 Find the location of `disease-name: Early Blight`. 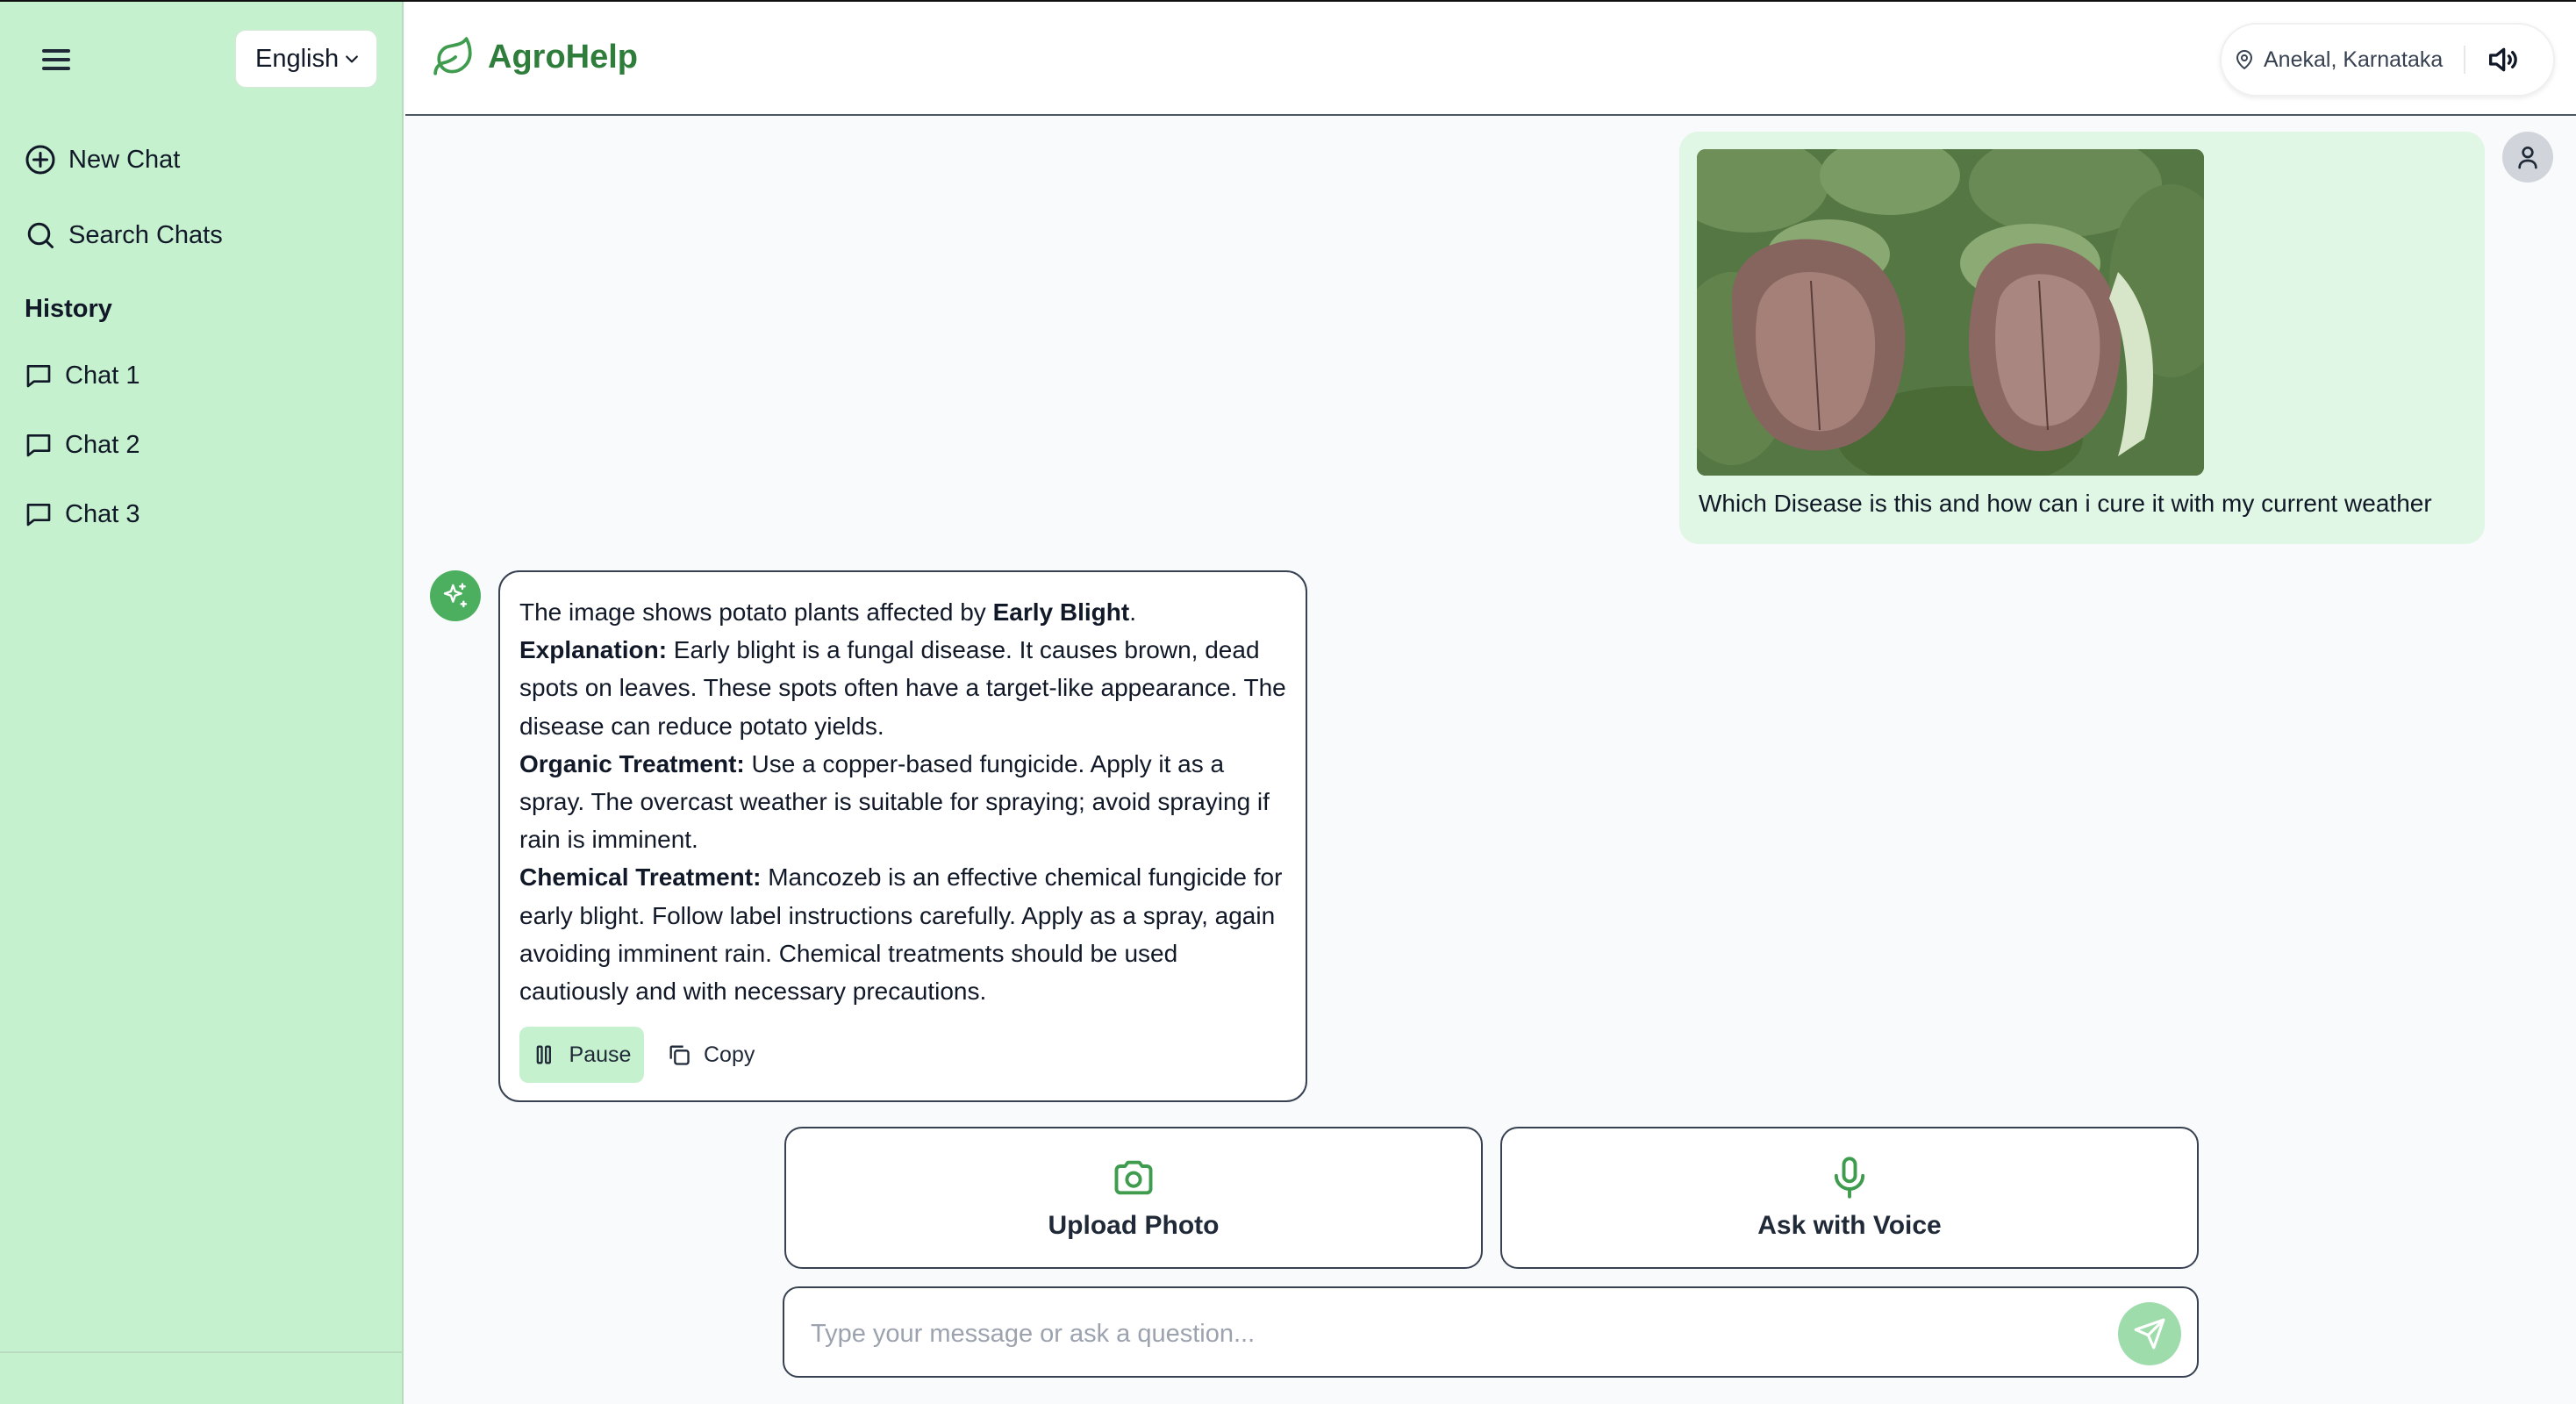

disease-name: Early Blight is located at coordinates (1061, 612).